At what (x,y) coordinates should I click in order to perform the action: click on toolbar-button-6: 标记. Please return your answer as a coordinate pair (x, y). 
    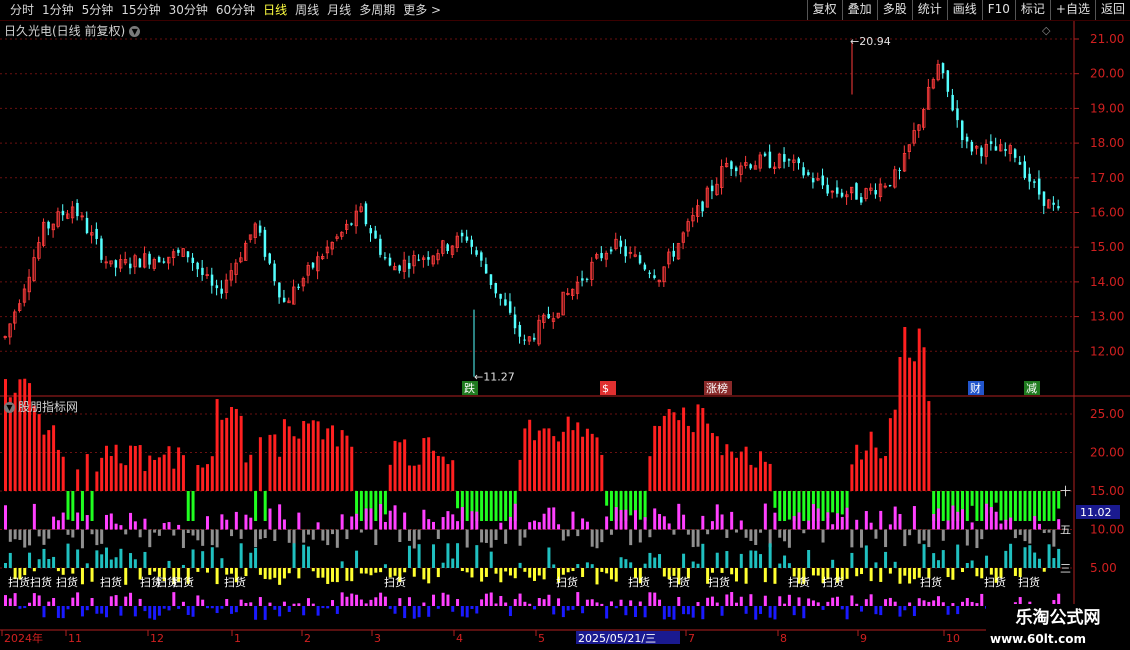
    Looking at the image, I should click on (1032, 10).